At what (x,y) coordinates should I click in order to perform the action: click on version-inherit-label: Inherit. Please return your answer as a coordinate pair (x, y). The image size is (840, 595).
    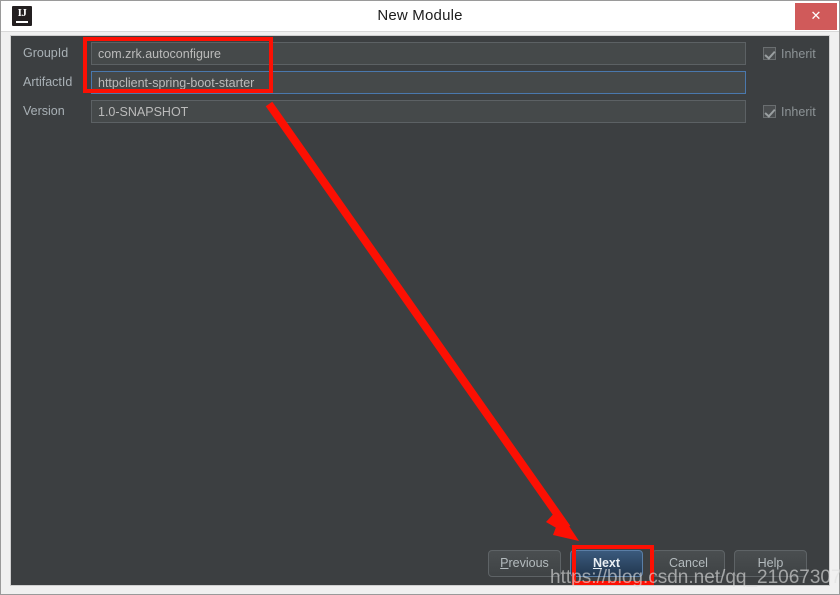
    Looking at the image, I should click on (798, 111).